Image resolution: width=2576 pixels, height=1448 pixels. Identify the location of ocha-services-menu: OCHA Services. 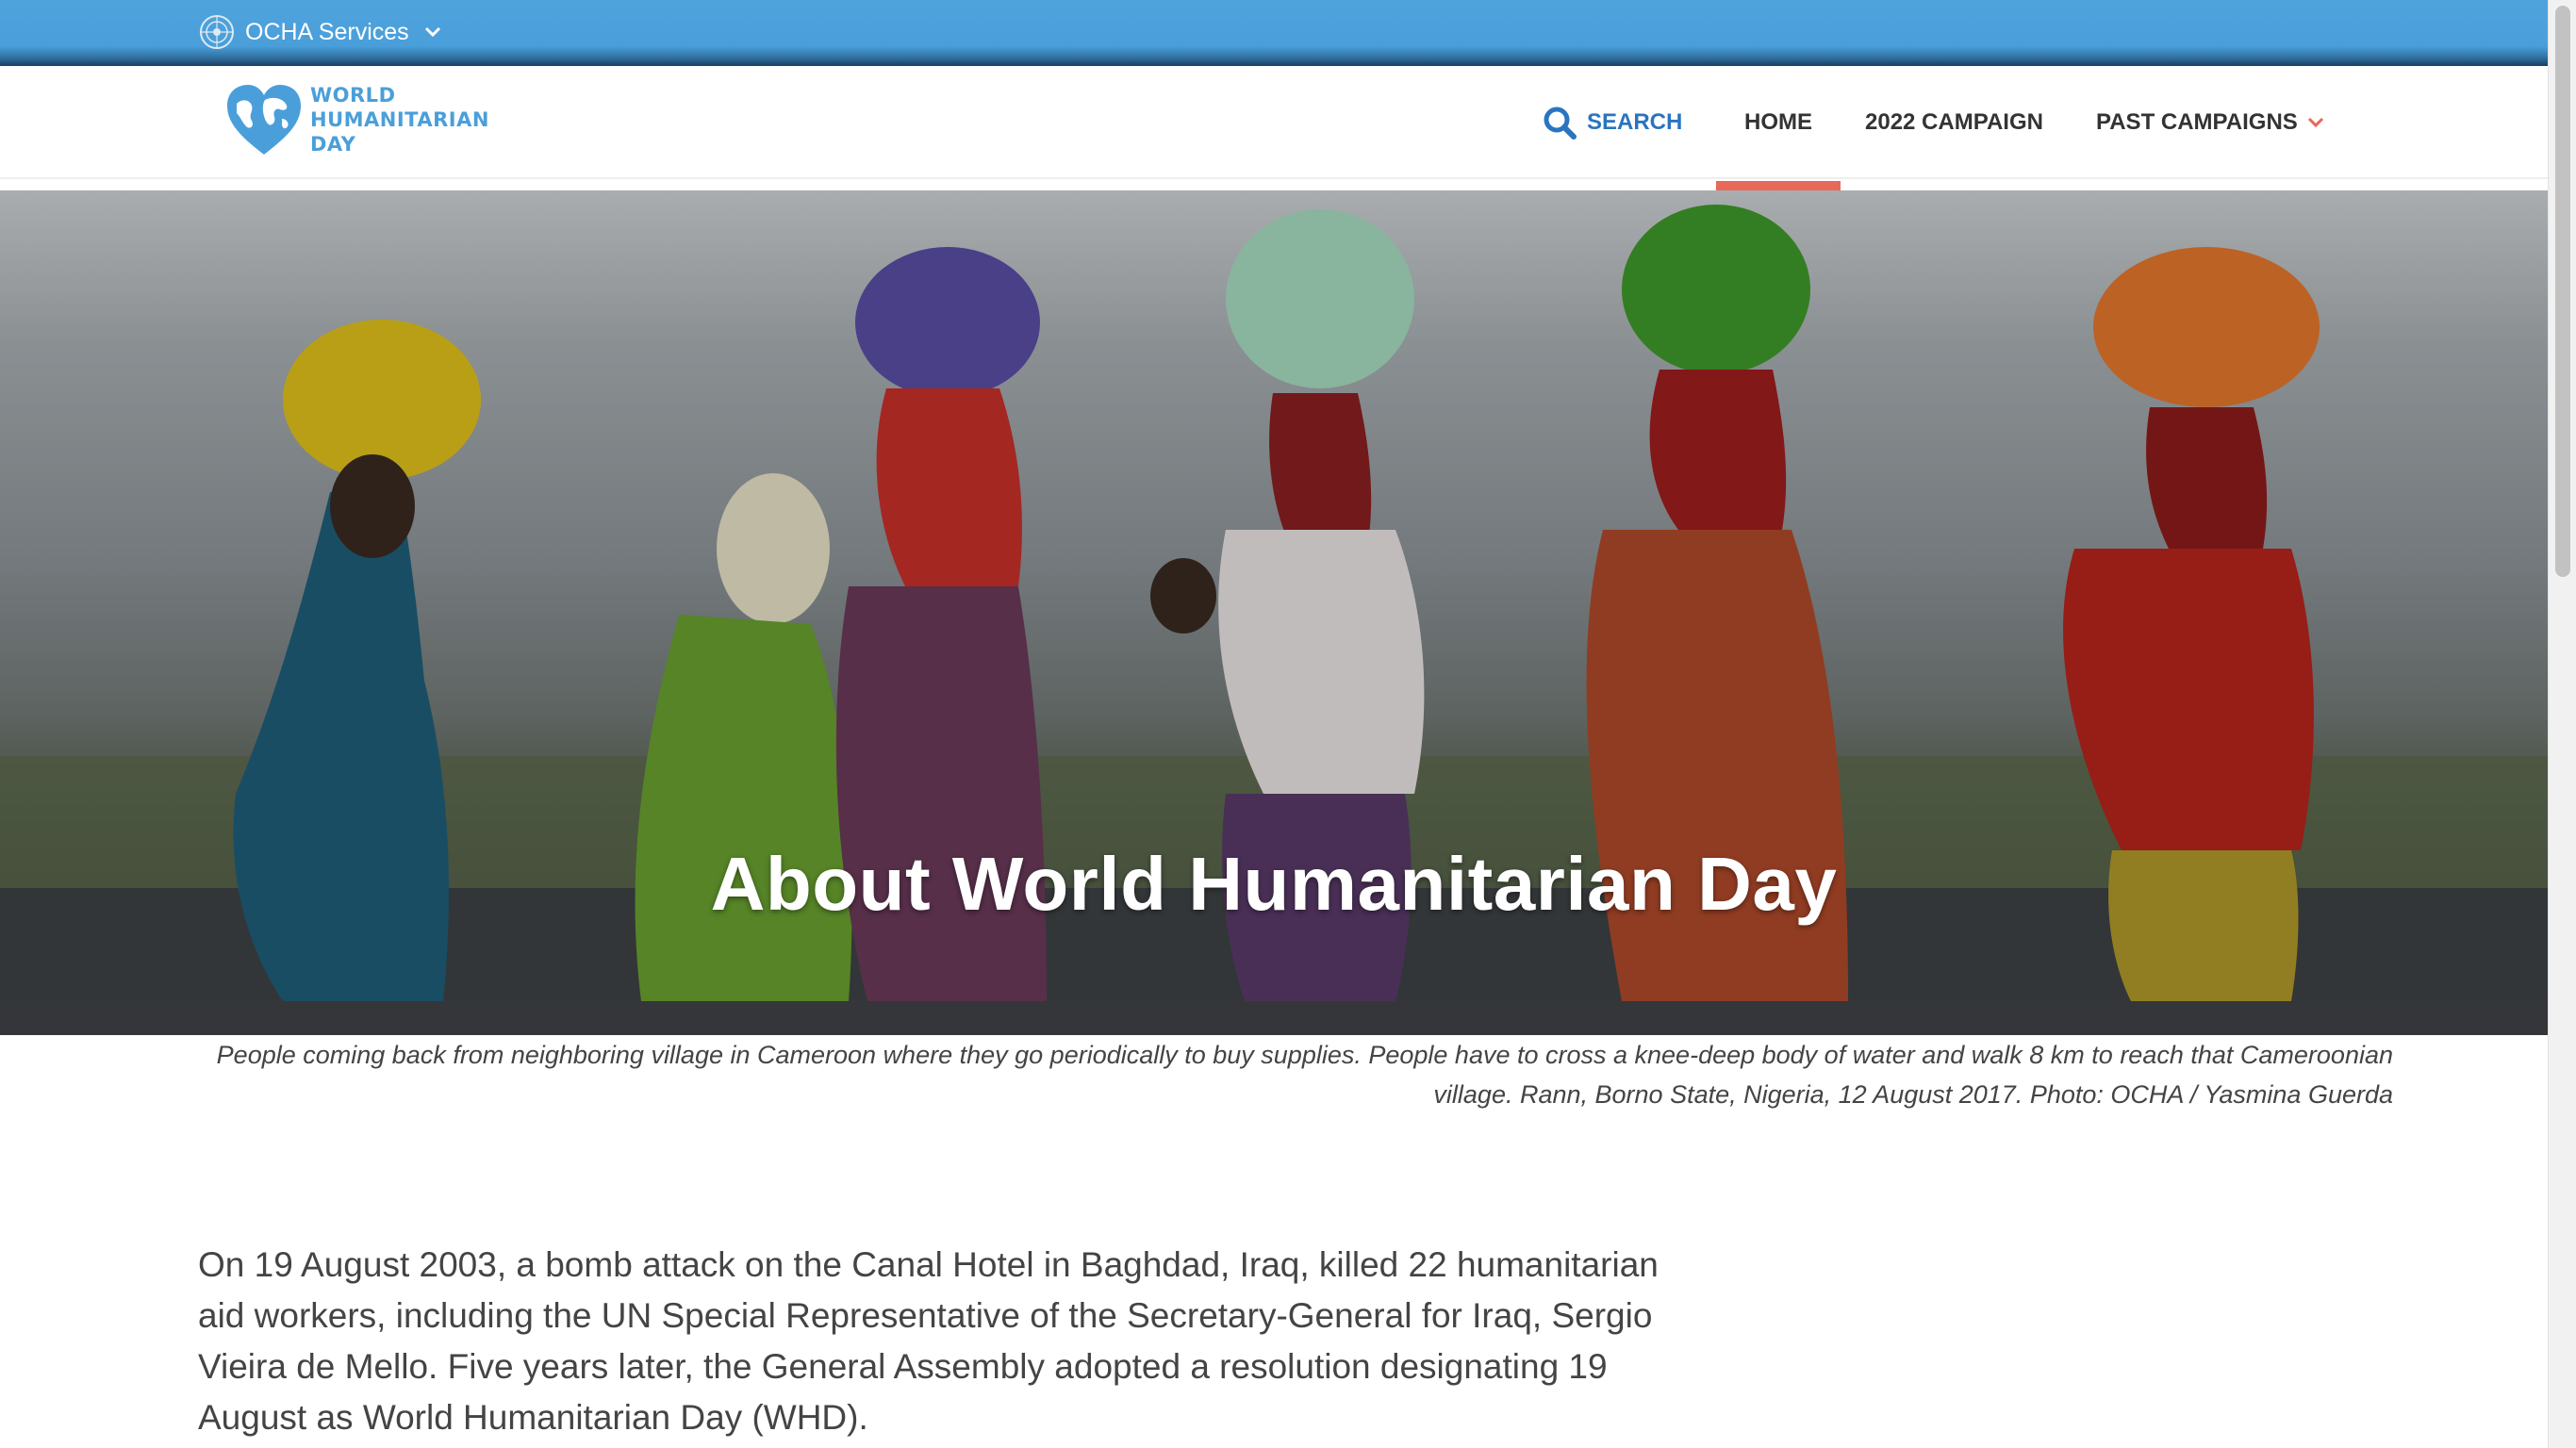
(320, 32).